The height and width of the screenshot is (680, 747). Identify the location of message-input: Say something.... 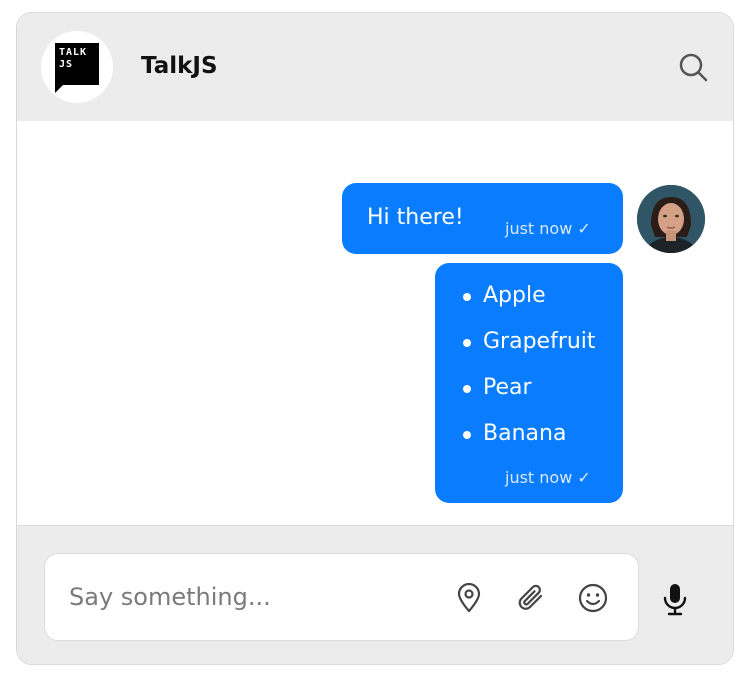
(341, 597).